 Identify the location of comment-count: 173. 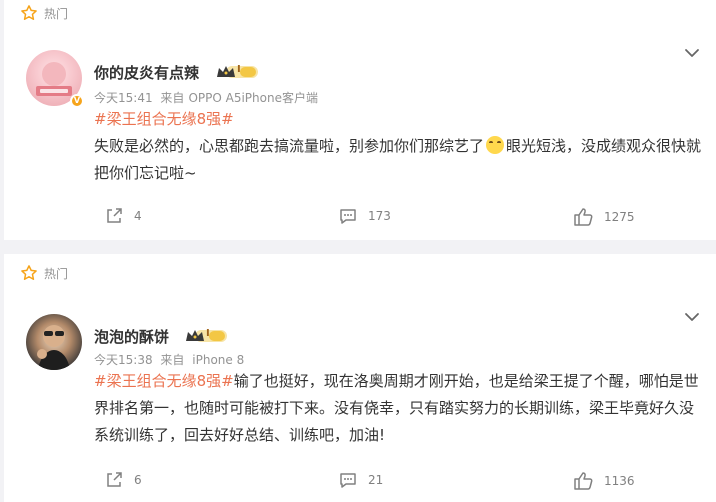
(379, 216).